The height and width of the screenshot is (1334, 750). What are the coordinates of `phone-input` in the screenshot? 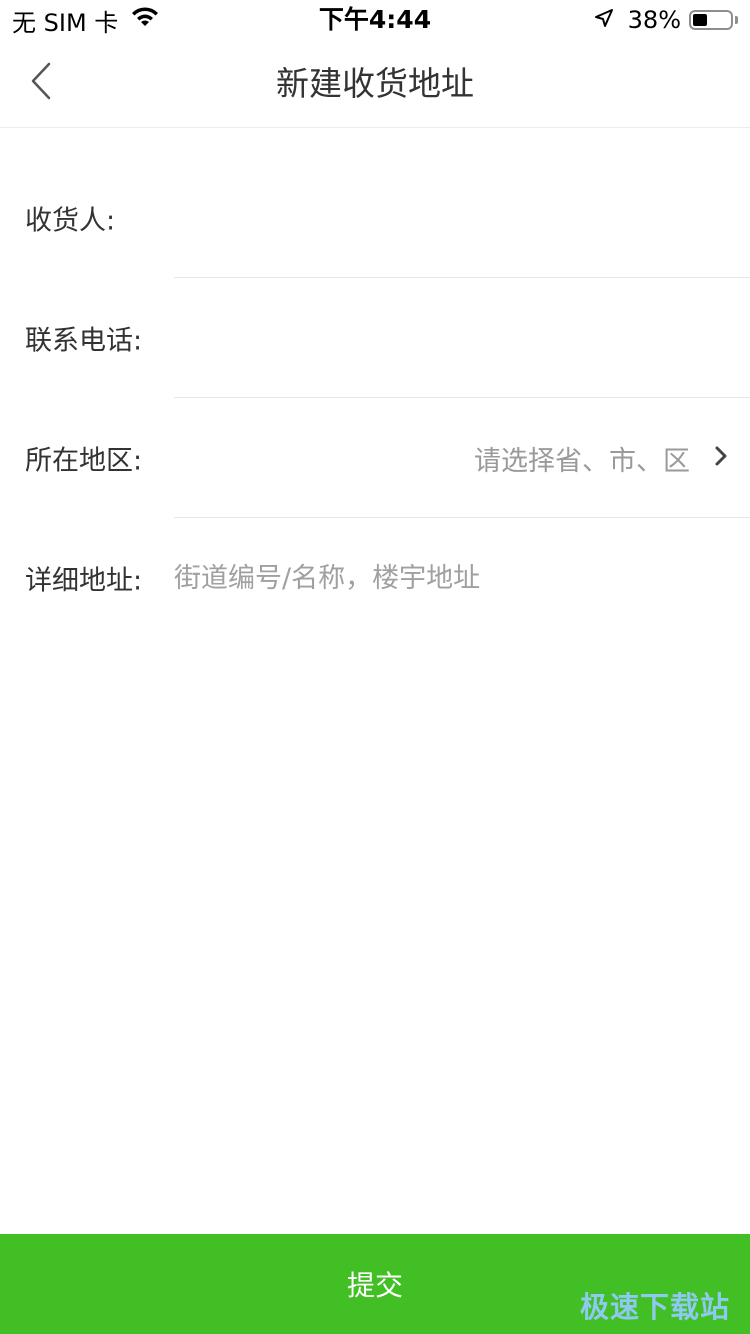 It's located at (462, 338).